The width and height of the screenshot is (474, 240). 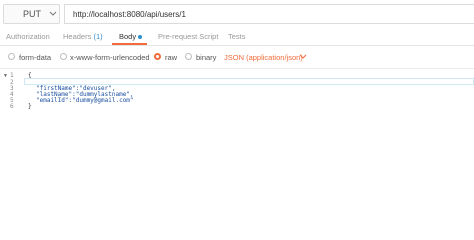 I want to click on tab-headers: Headers (1), so click(x=83, y=36).